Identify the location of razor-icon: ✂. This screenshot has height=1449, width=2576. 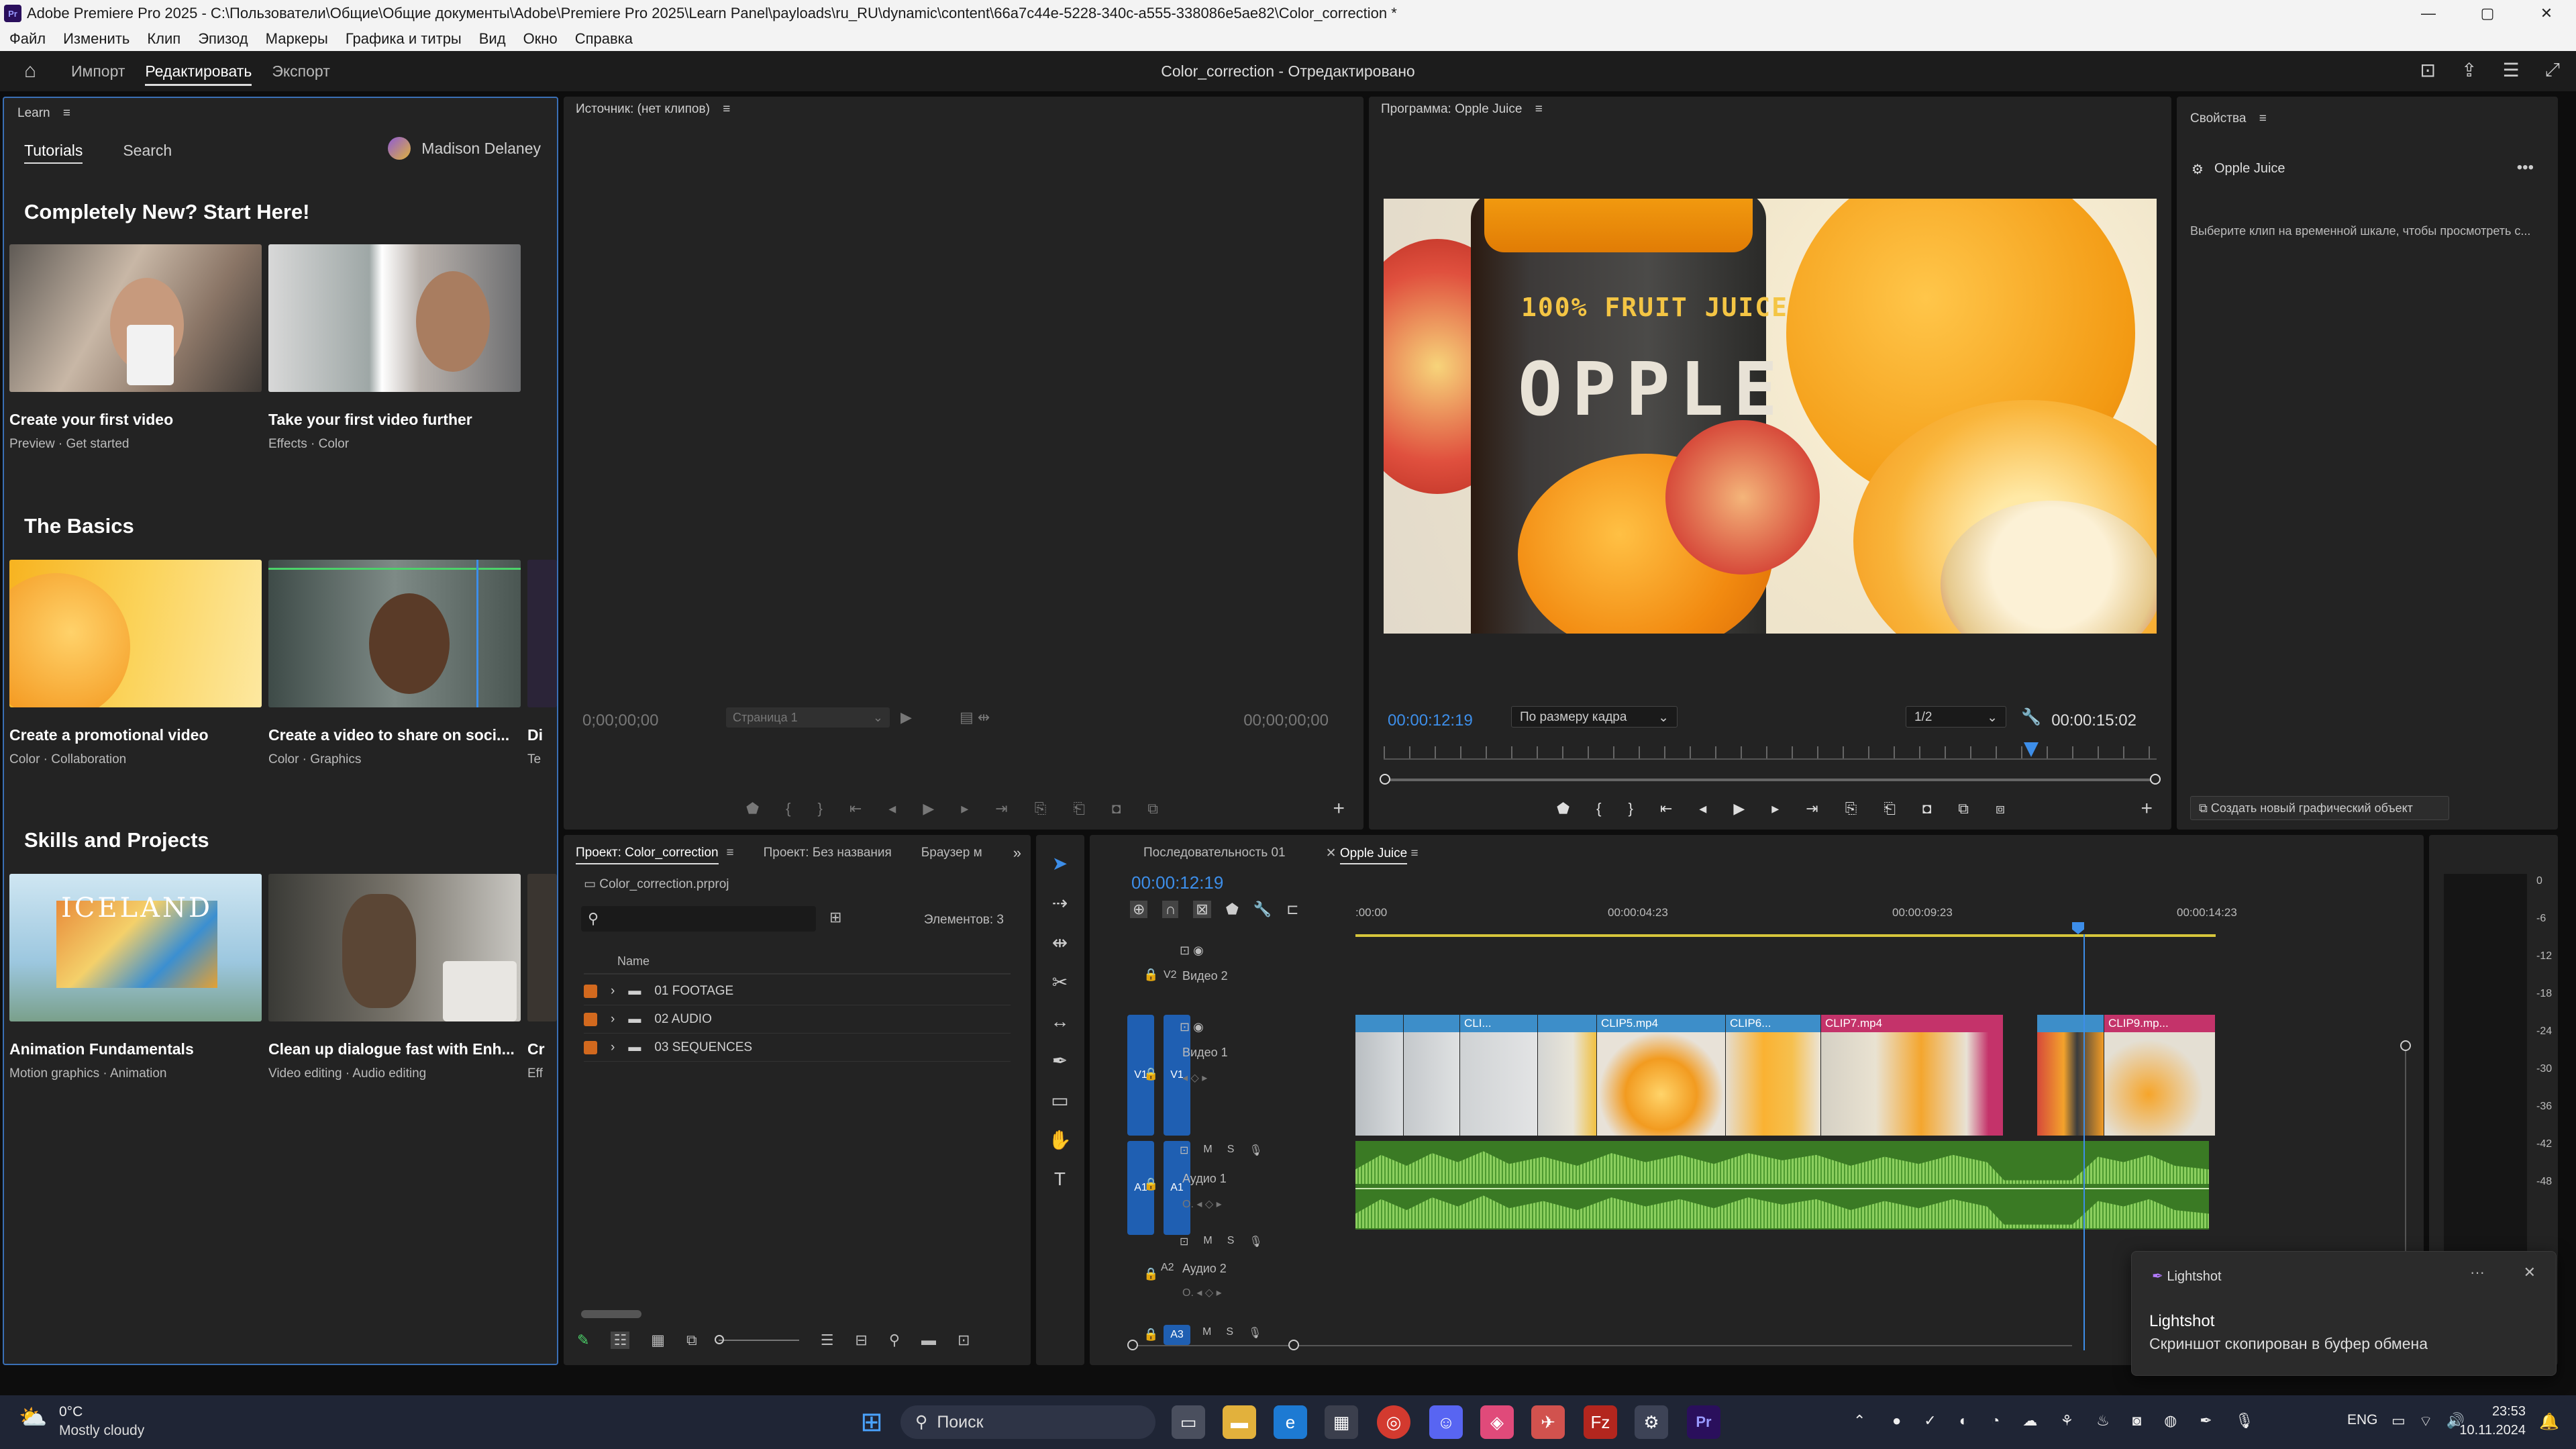
(1060, 982).